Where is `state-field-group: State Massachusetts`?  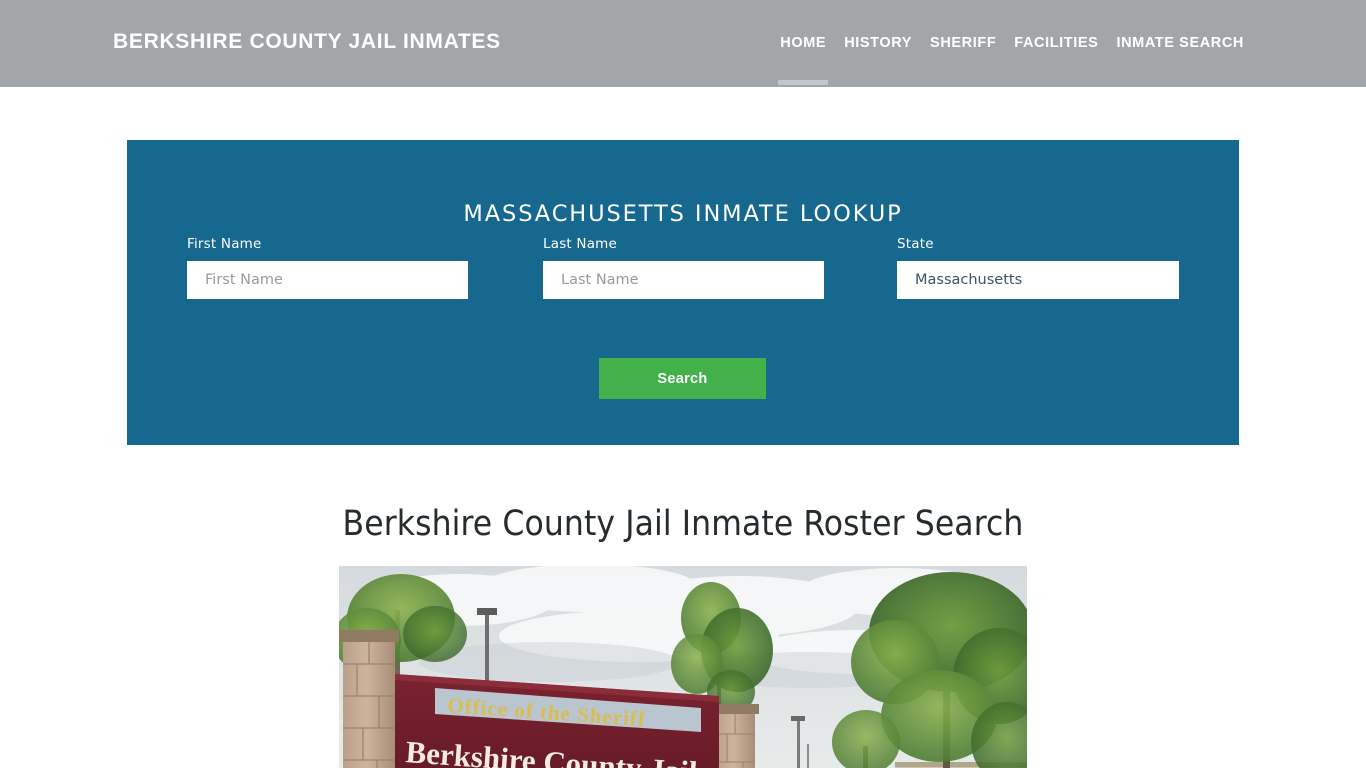 state-field-group: State Massachusetts is located at coordinates (1038, 267).